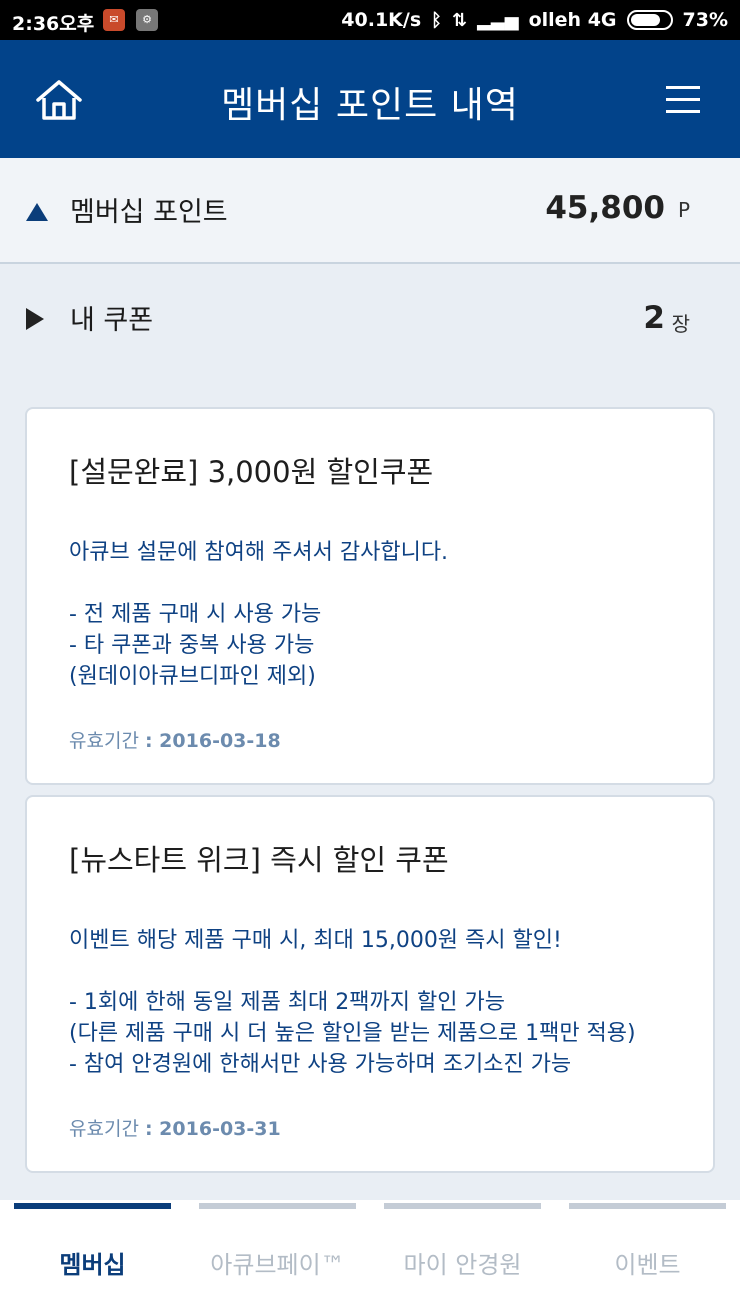 The image size is (740, 1315). Describe the element at coordinates (259, 860) in the screenshot. I see `coupon-title: [뉴스타트 위크] 즉시 할인 쿠폰` at that location.